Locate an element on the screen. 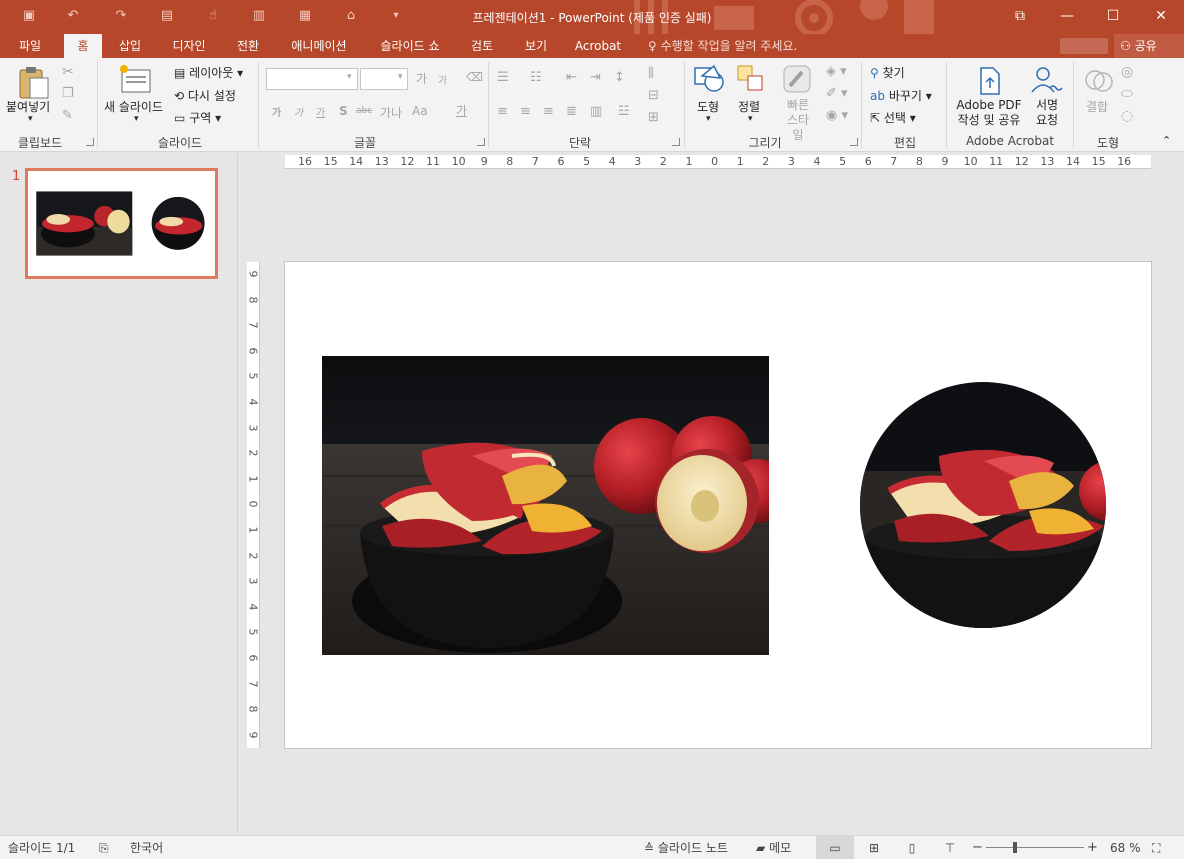 This screenshot has width=1184, height=859. font-launcher-icon is located at coordinates (481, 142).